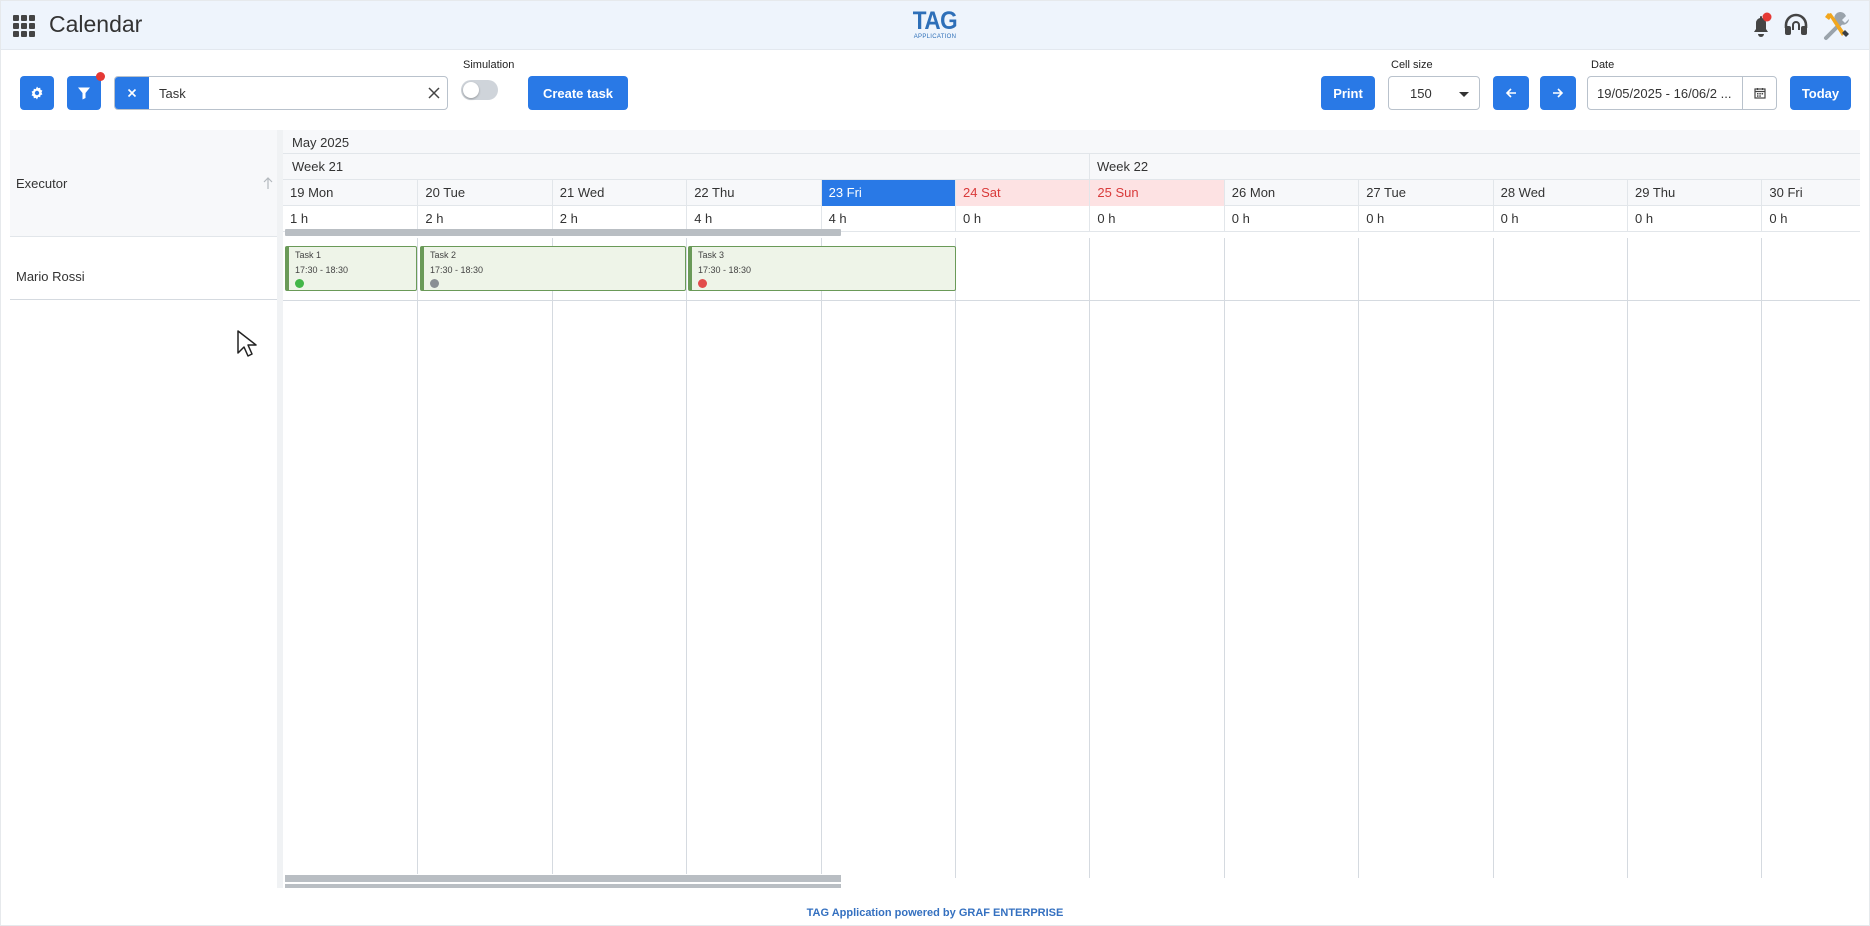 This screenshot has width=1870, height=926. Describe the element at coordinates (268, 183) in the screenshot. I see `sort-arrow-up-icon` at that location.